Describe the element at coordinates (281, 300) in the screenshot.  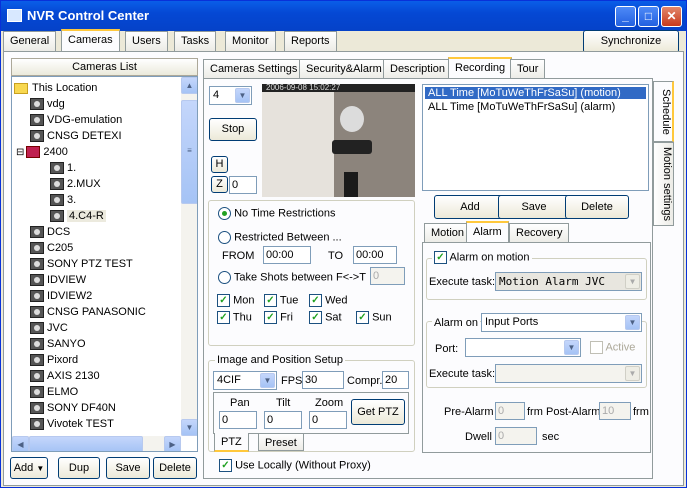
I see `day-tue: ✓ Tue` at that location.